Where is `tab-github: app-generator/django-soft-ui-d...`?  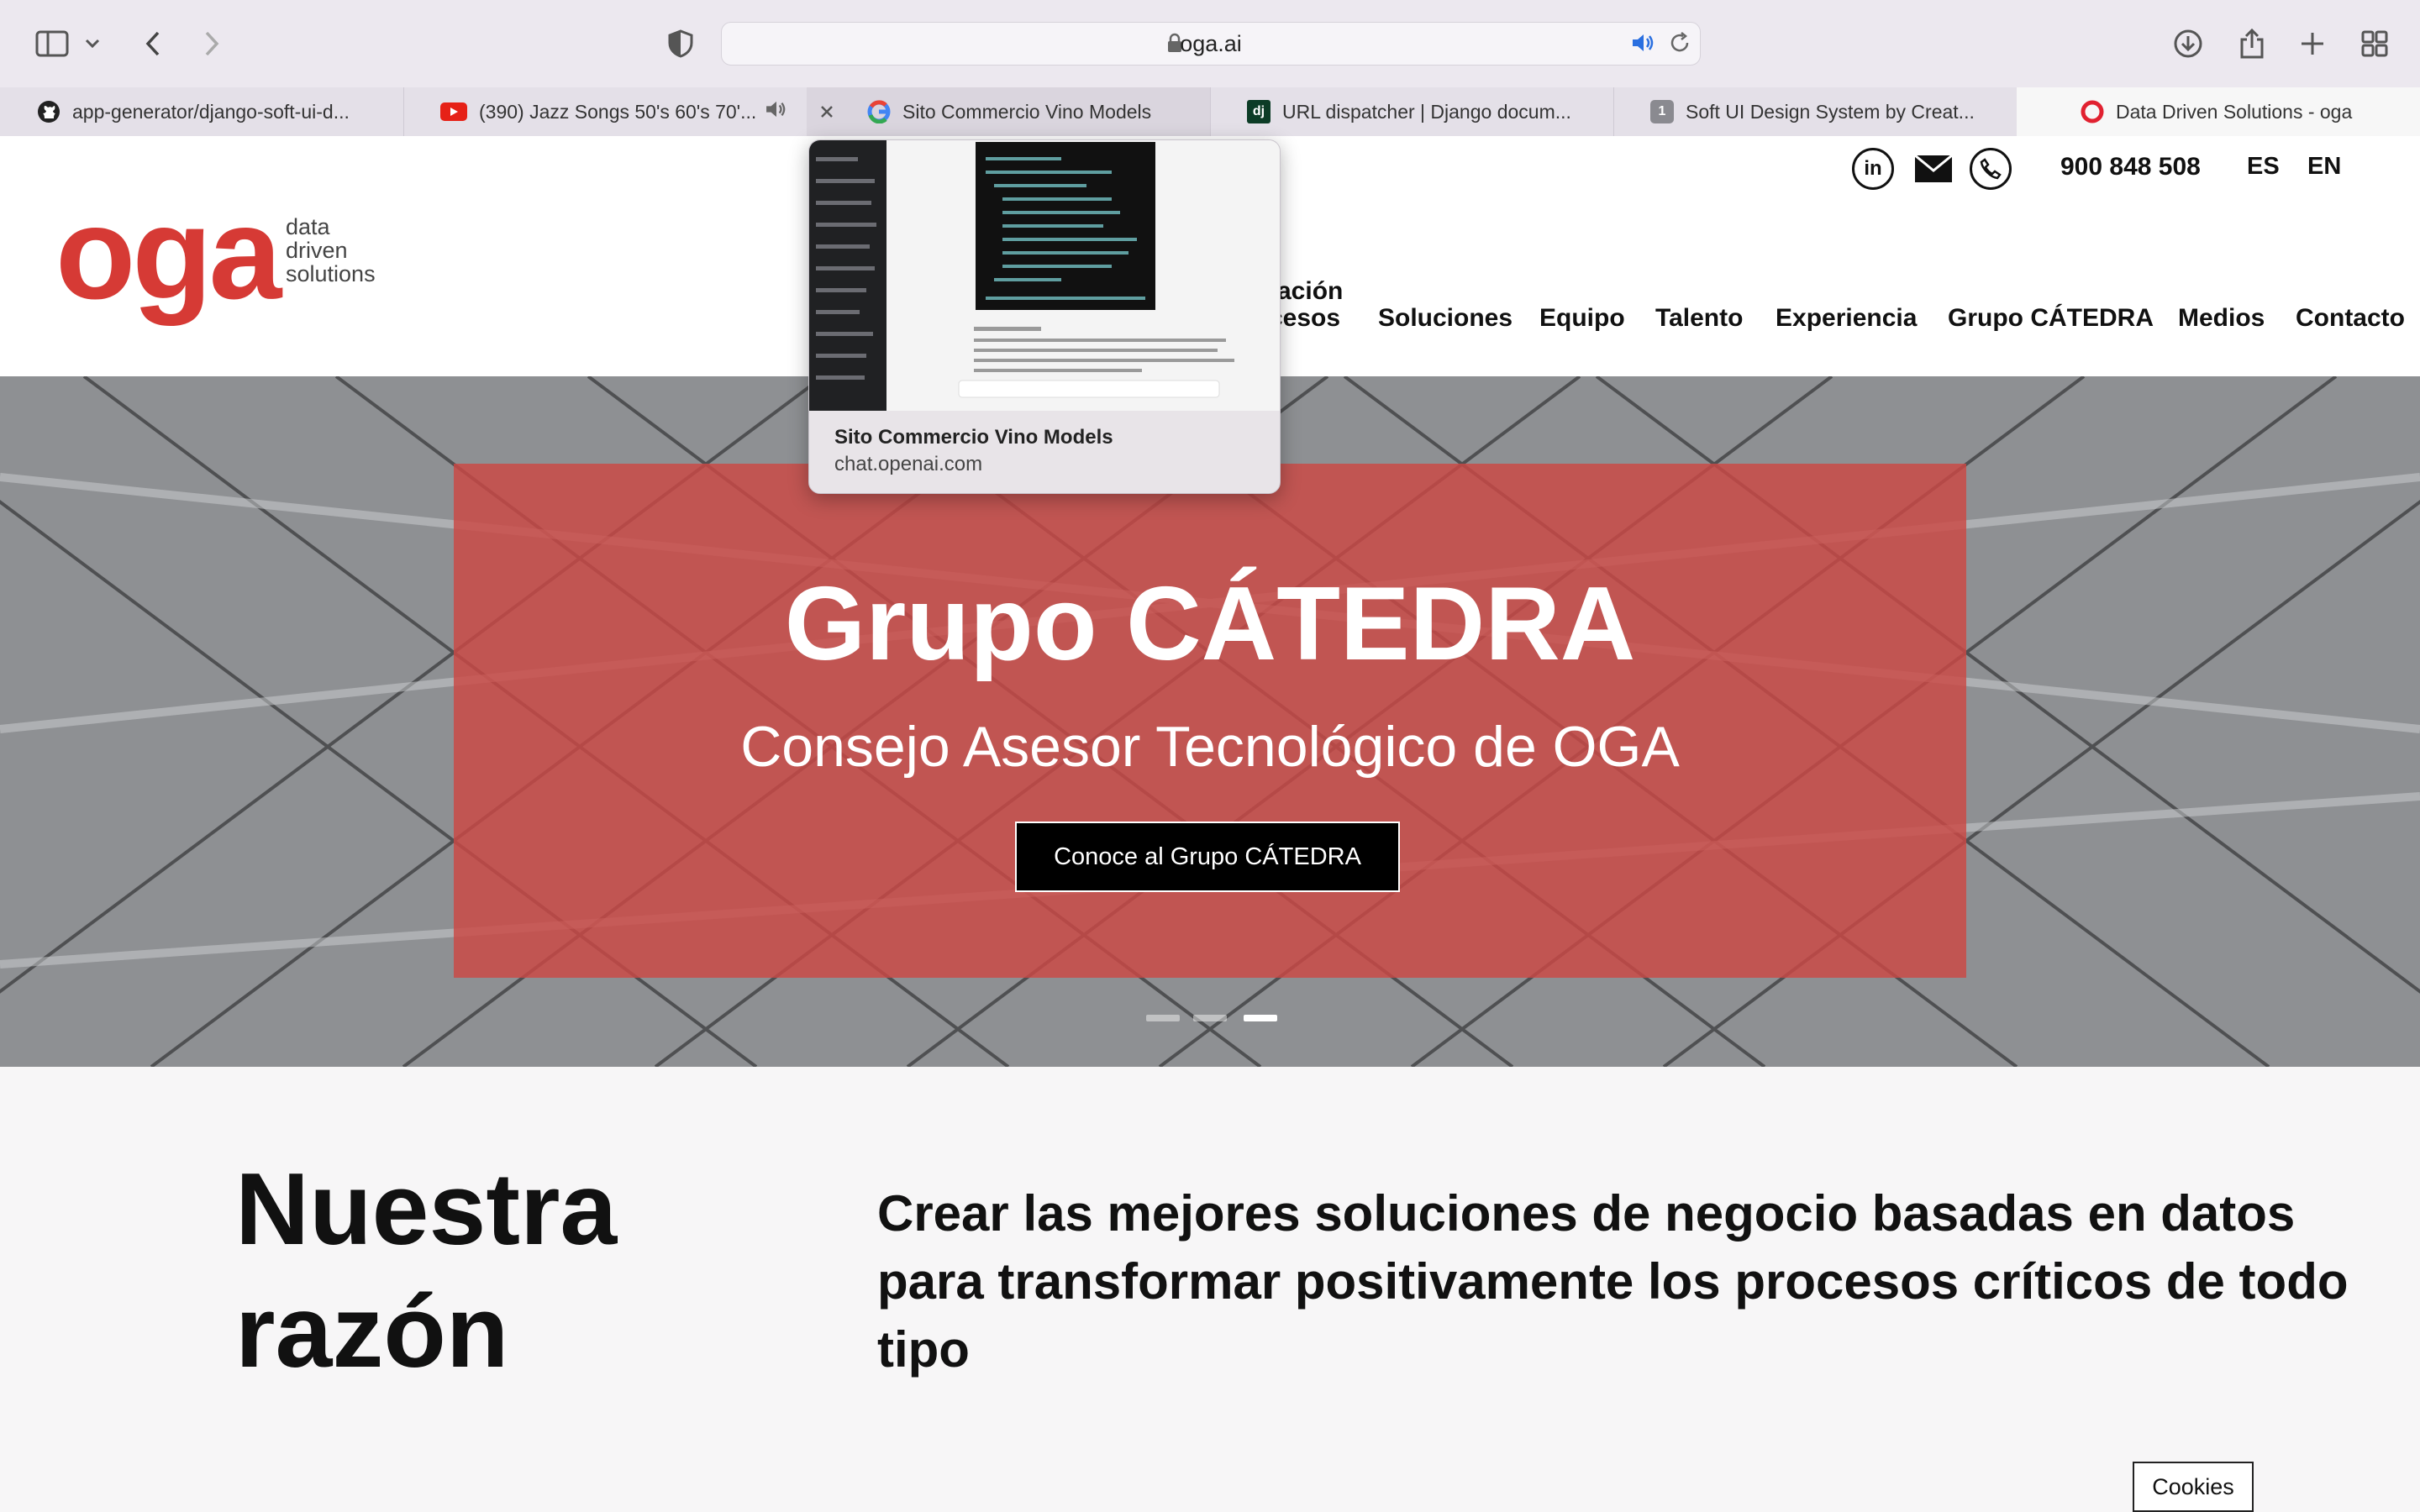 tab-github: app-generator/django-soft-ui-d... is located at coordinates (202, 111).